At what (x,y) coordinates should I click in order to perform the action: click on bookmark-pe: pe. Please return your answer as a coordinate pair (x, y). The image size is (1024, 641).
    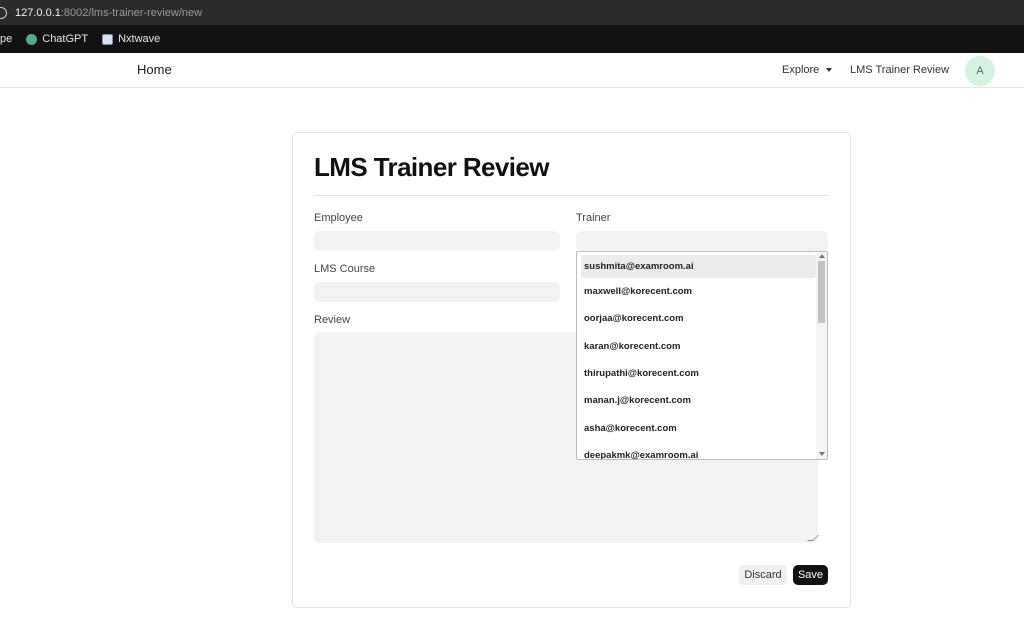
    Looking at the image, I should click on (6, 39).